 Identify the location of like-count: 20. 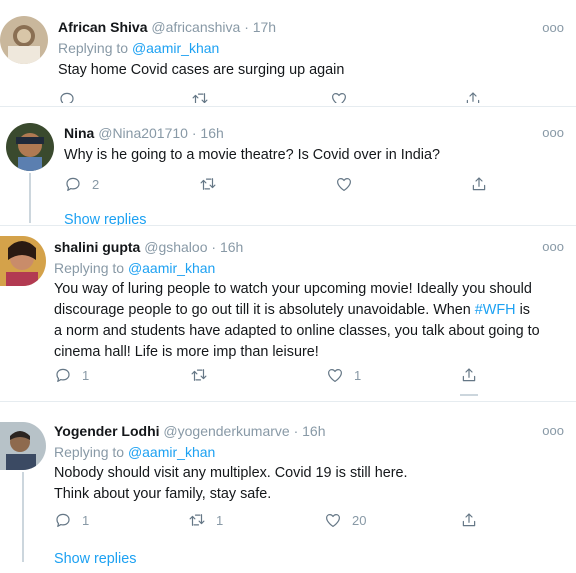
(359, 520).